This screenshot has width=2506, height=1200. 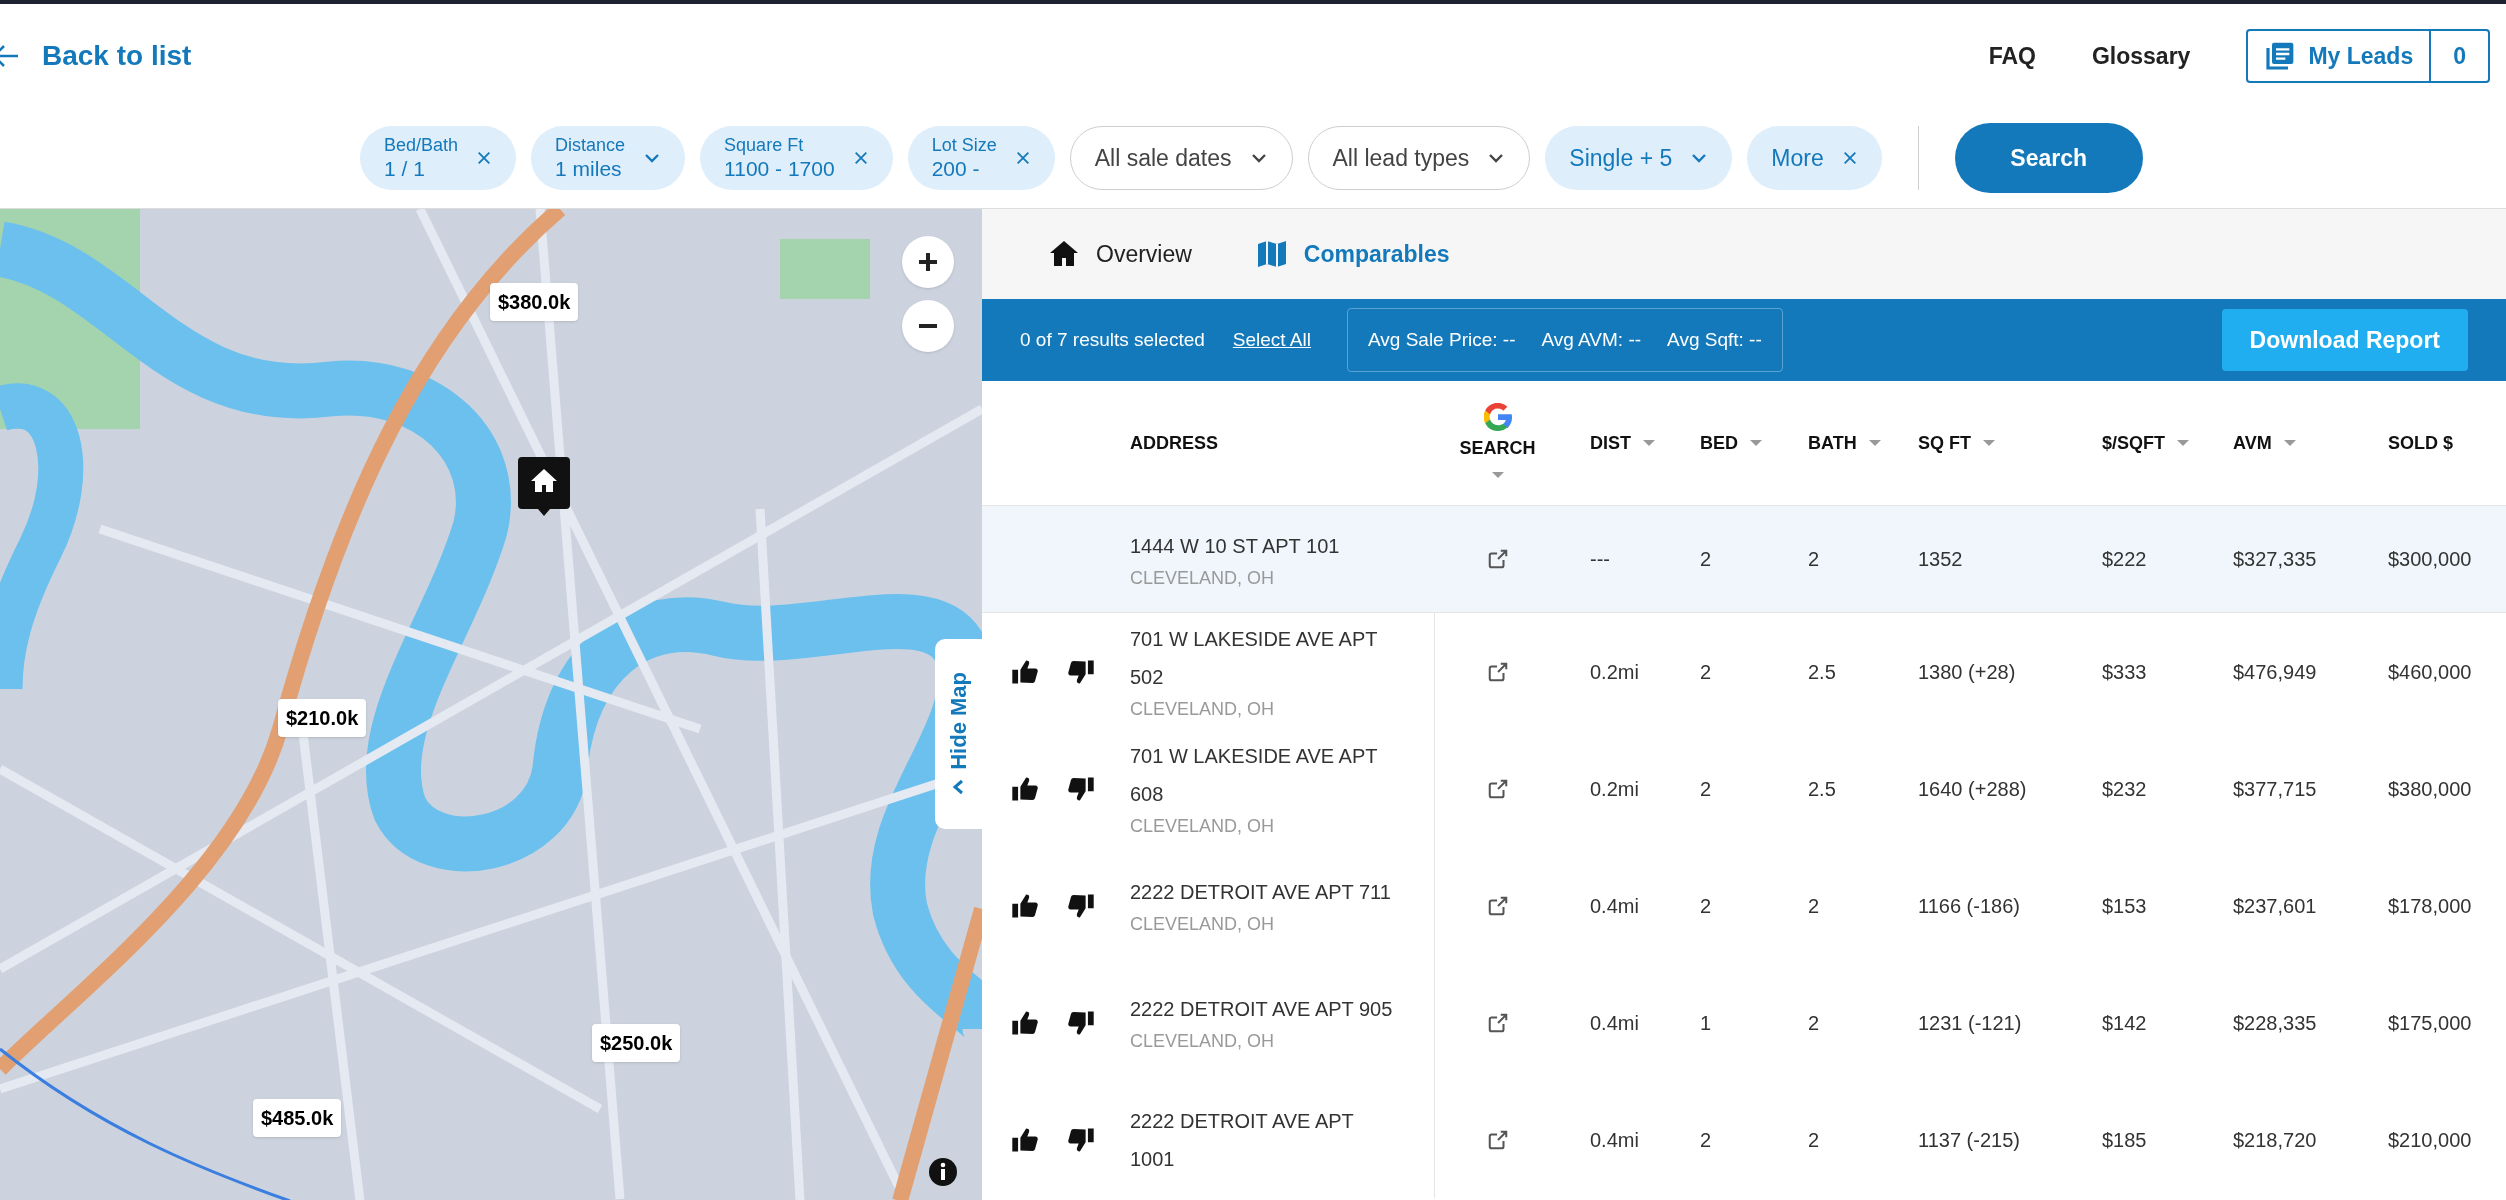 I want to click on table-cell-text: 1166 (-186), so click(x=1969, y=906).